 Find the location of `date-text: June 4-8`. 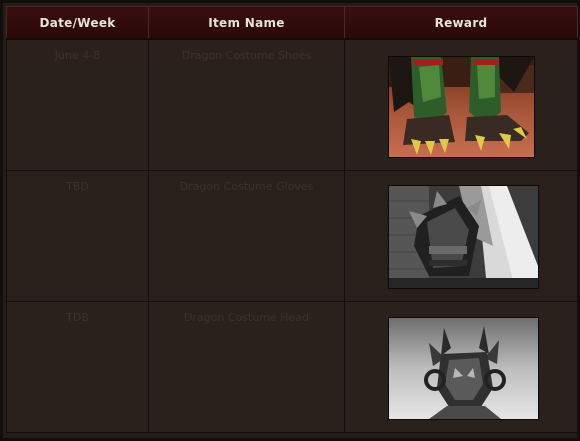

date-text: June 4-8 is located at coordinates (77, 55).